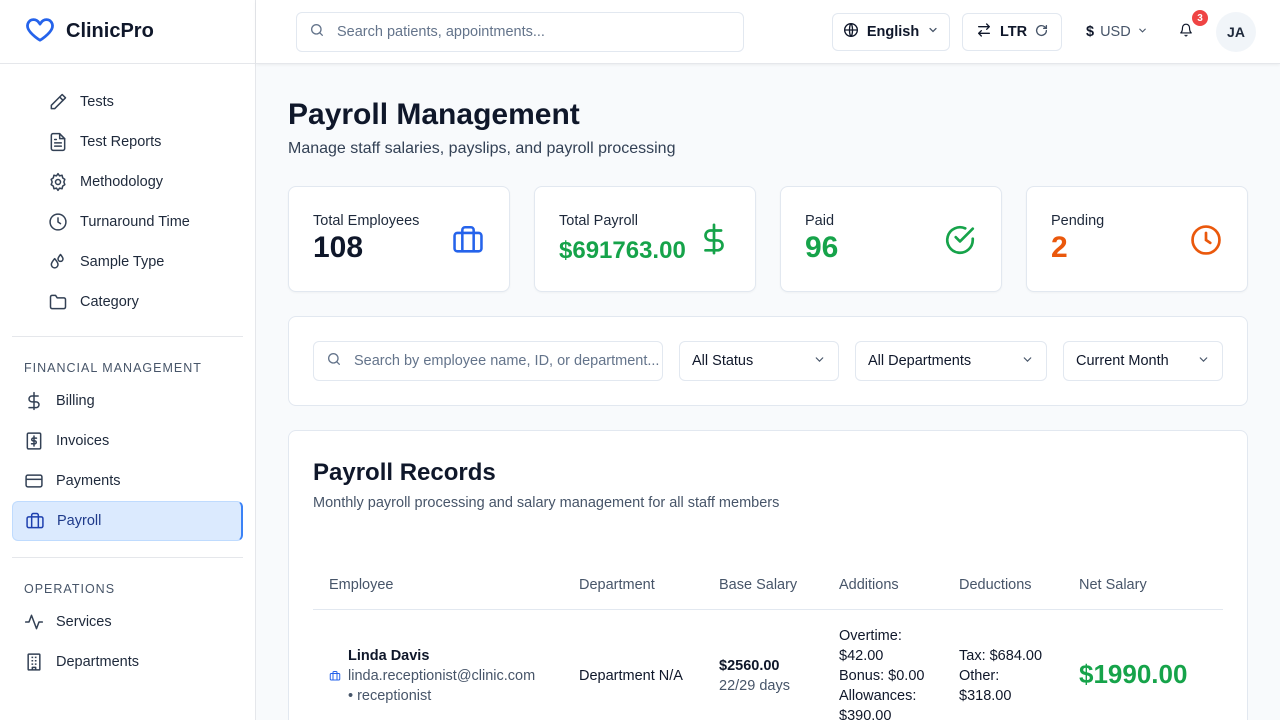 The height and width of the screenshot is (720, 1280). Describe the element at coordinates (1090, 32) in the screenshot. I see `currency-symbol: $` at that location.